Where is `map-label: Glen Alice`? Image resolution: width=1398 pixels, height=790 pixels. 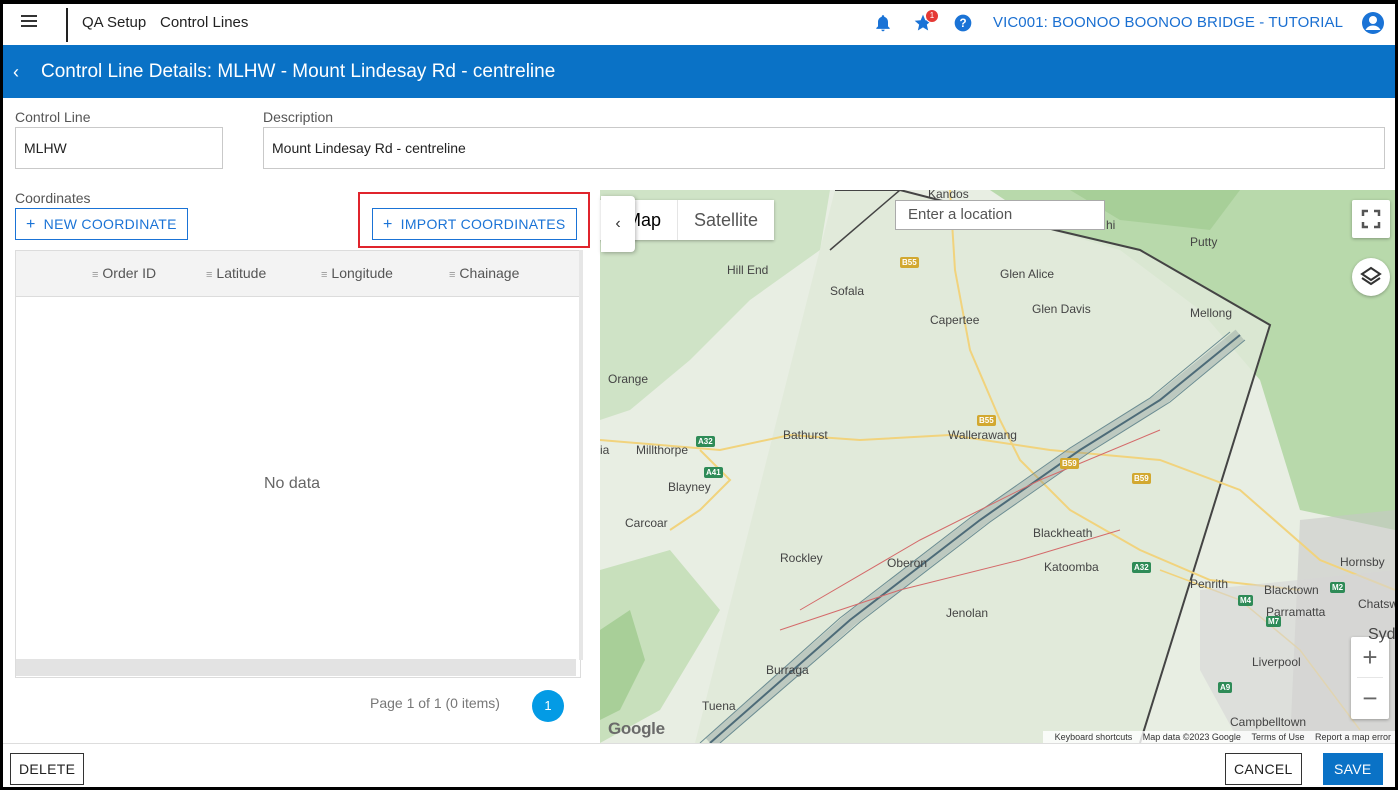
map-label: Glen Alice is located at coordinates (1027, 274).